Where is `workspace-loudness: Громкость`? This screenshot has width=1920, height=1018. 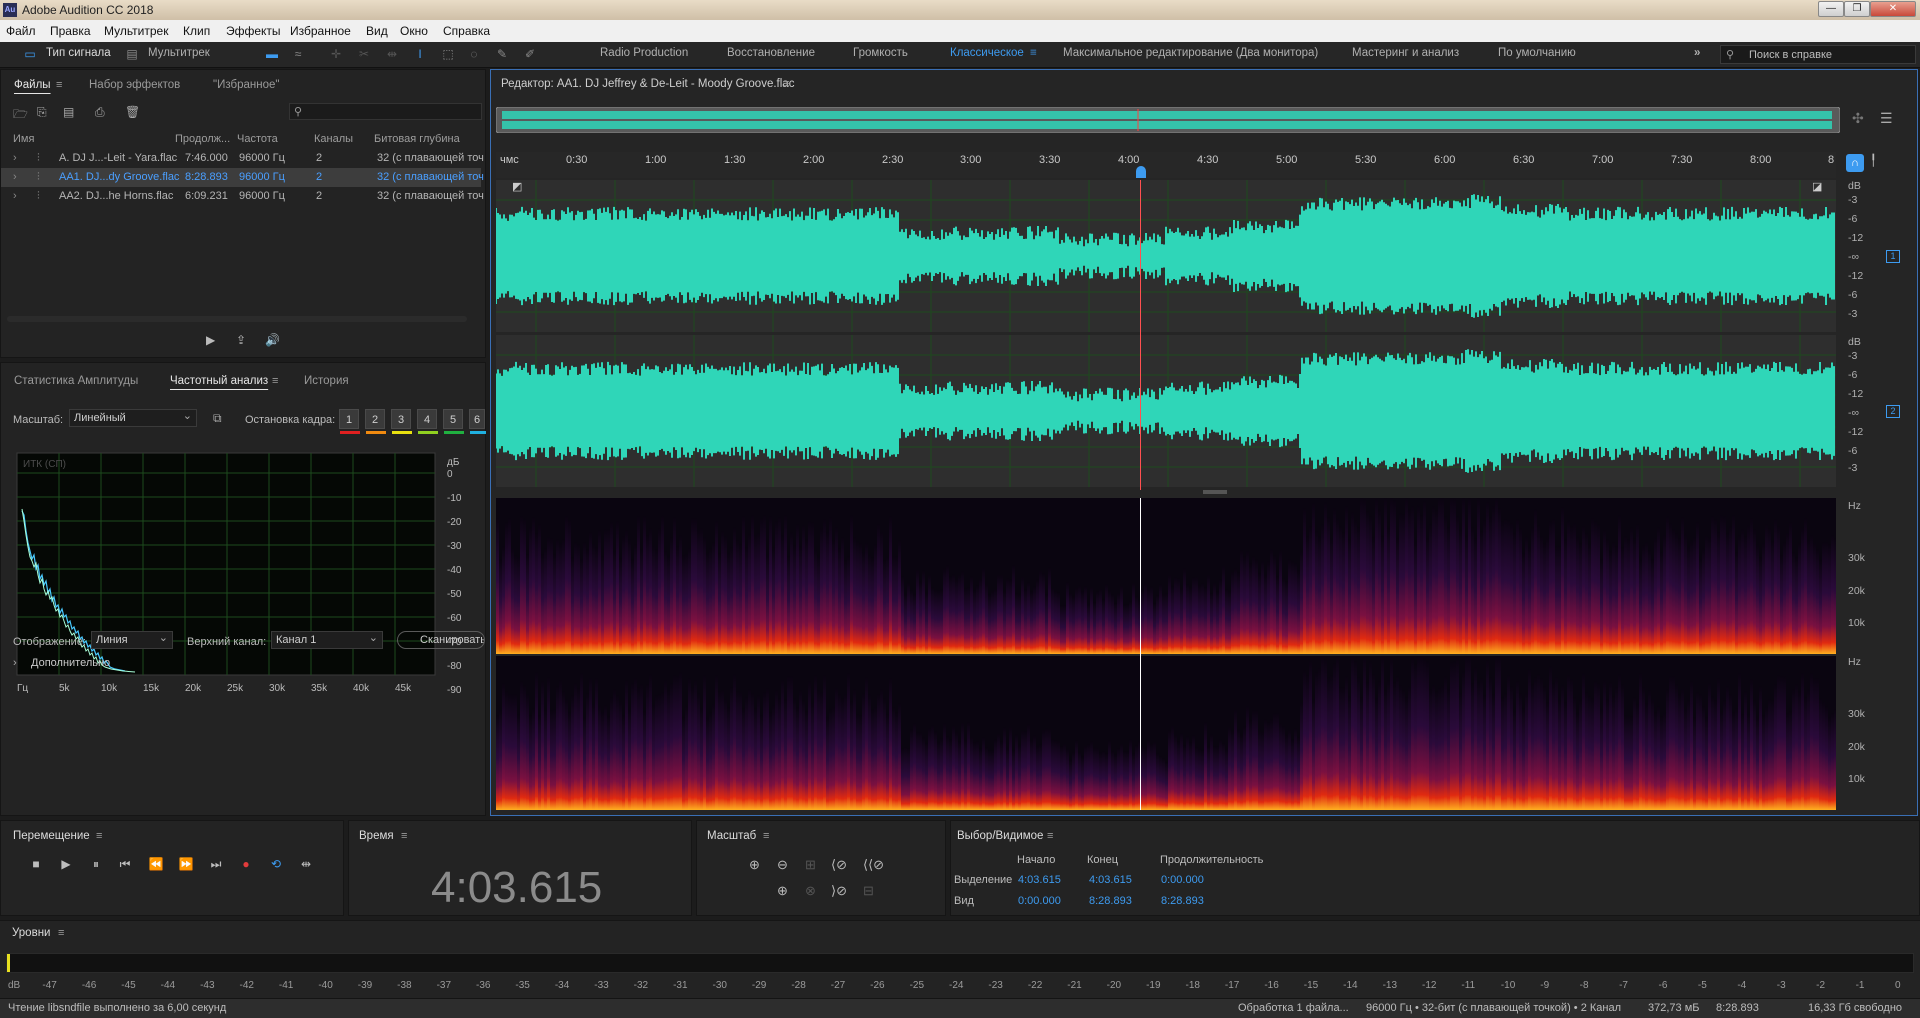 workspace-loudness: Громкость is located at coordinates (880, 53).